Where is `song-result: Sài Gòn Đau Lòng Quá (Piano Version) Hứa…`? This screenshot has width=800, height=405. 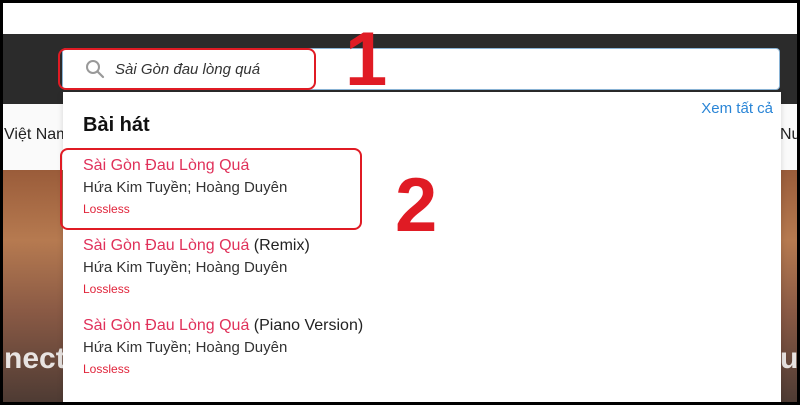
song-result: Sài Gòn Đau Lòng Quá (Piano Version) Hứa… is located at coordinates (283, 346).